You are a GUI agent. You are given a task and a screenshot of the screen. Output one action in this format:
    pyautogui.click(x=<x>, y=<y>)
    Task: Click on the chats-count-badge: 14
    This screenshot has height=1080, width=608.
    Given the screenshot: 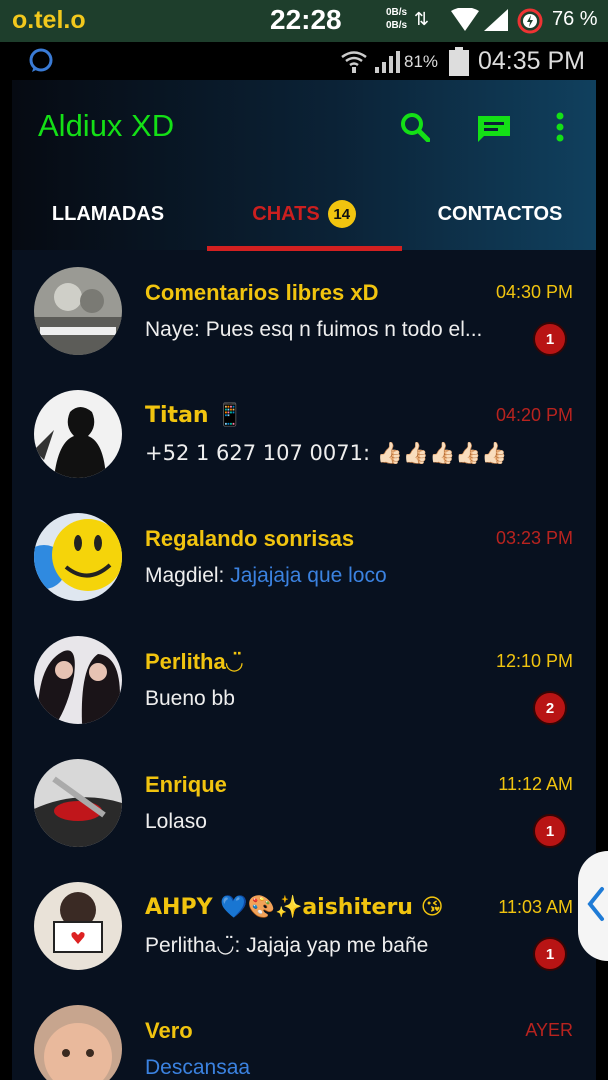 What is the action you would take?
    pyautogui.click(x=341, y=214)
    